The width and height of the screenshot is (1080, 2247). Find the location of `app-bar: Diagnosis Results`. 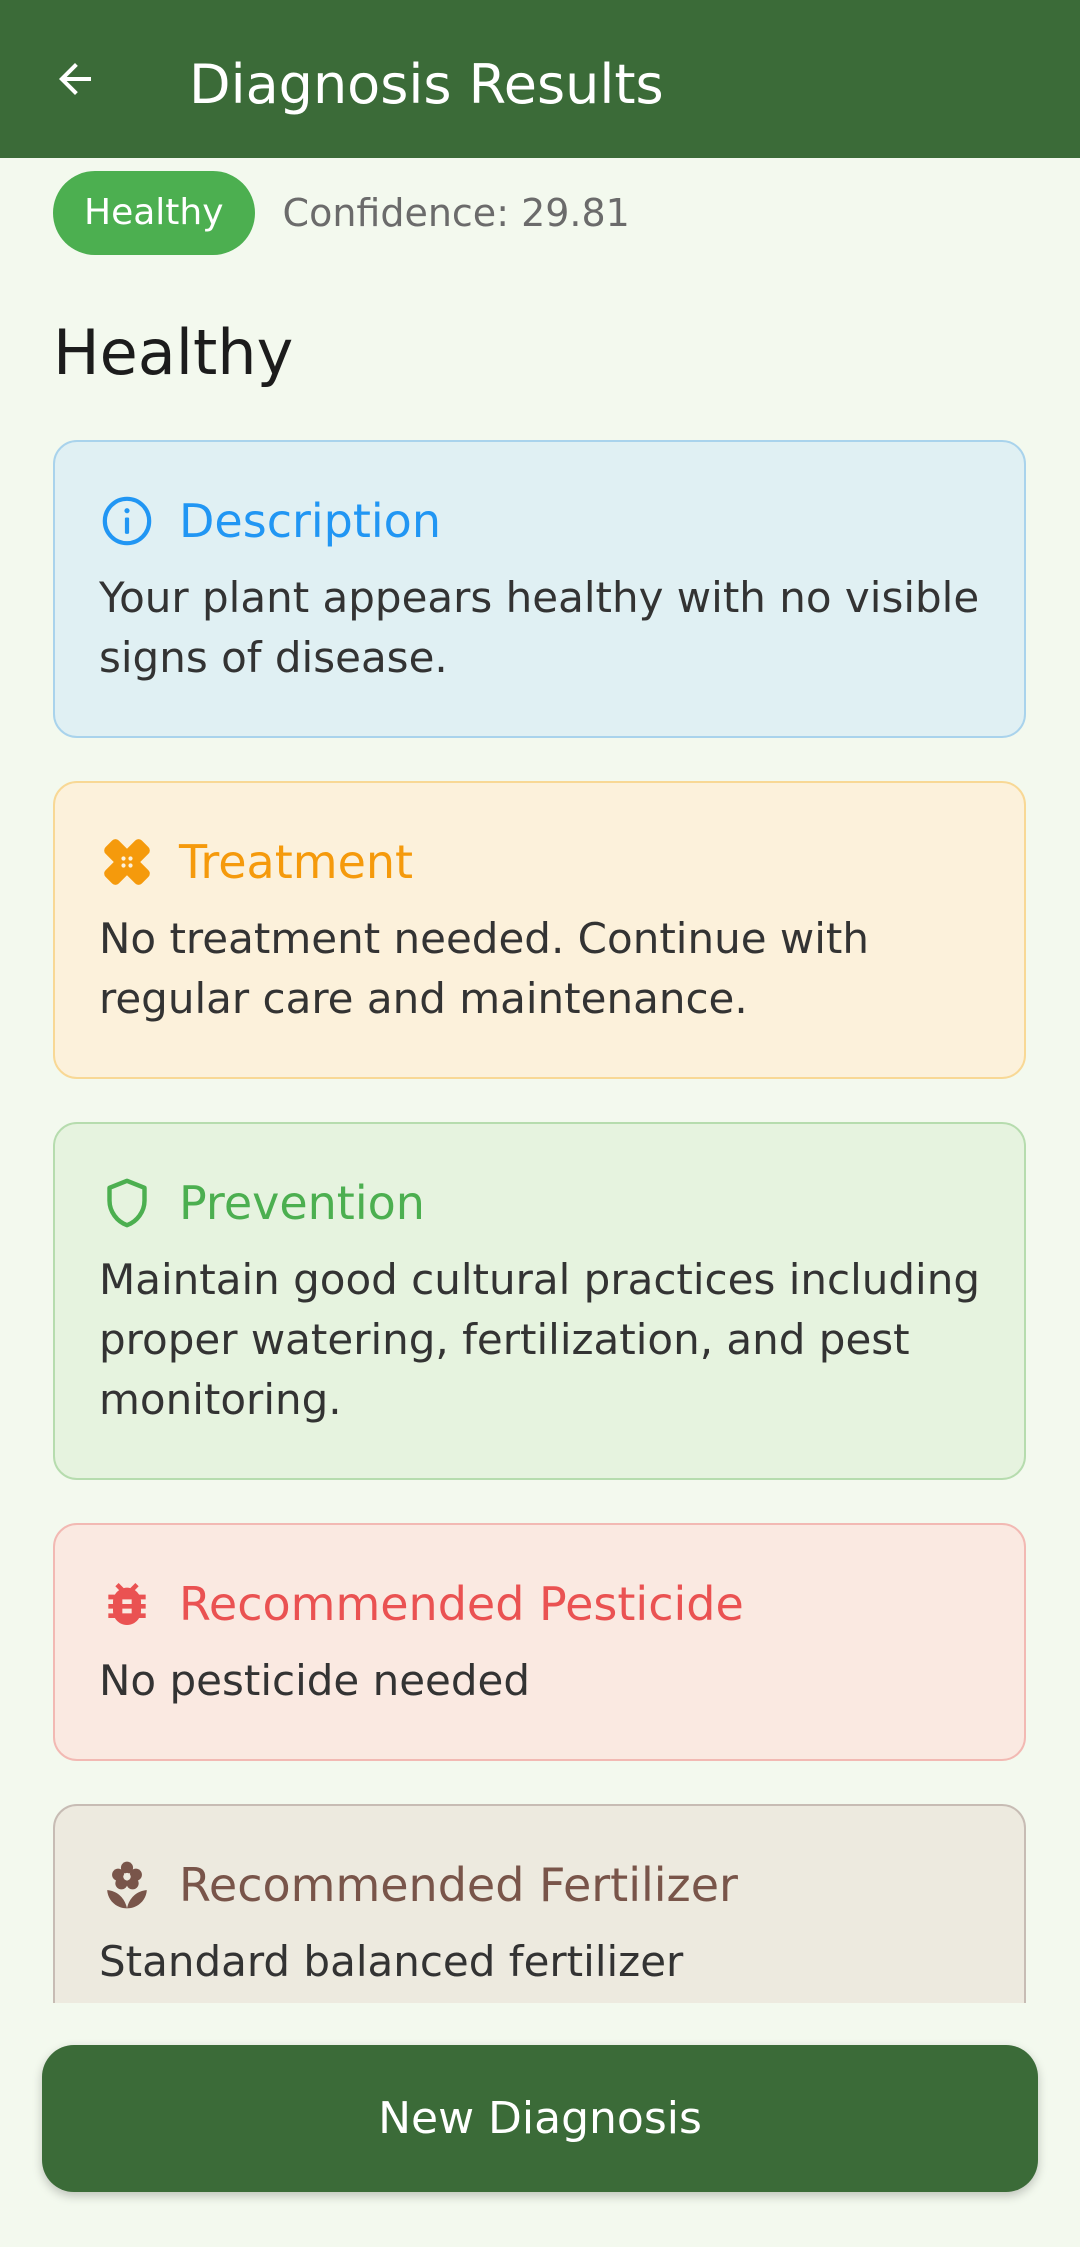

app-bar: Diagnosis Results is located at coordinates (540, 79).